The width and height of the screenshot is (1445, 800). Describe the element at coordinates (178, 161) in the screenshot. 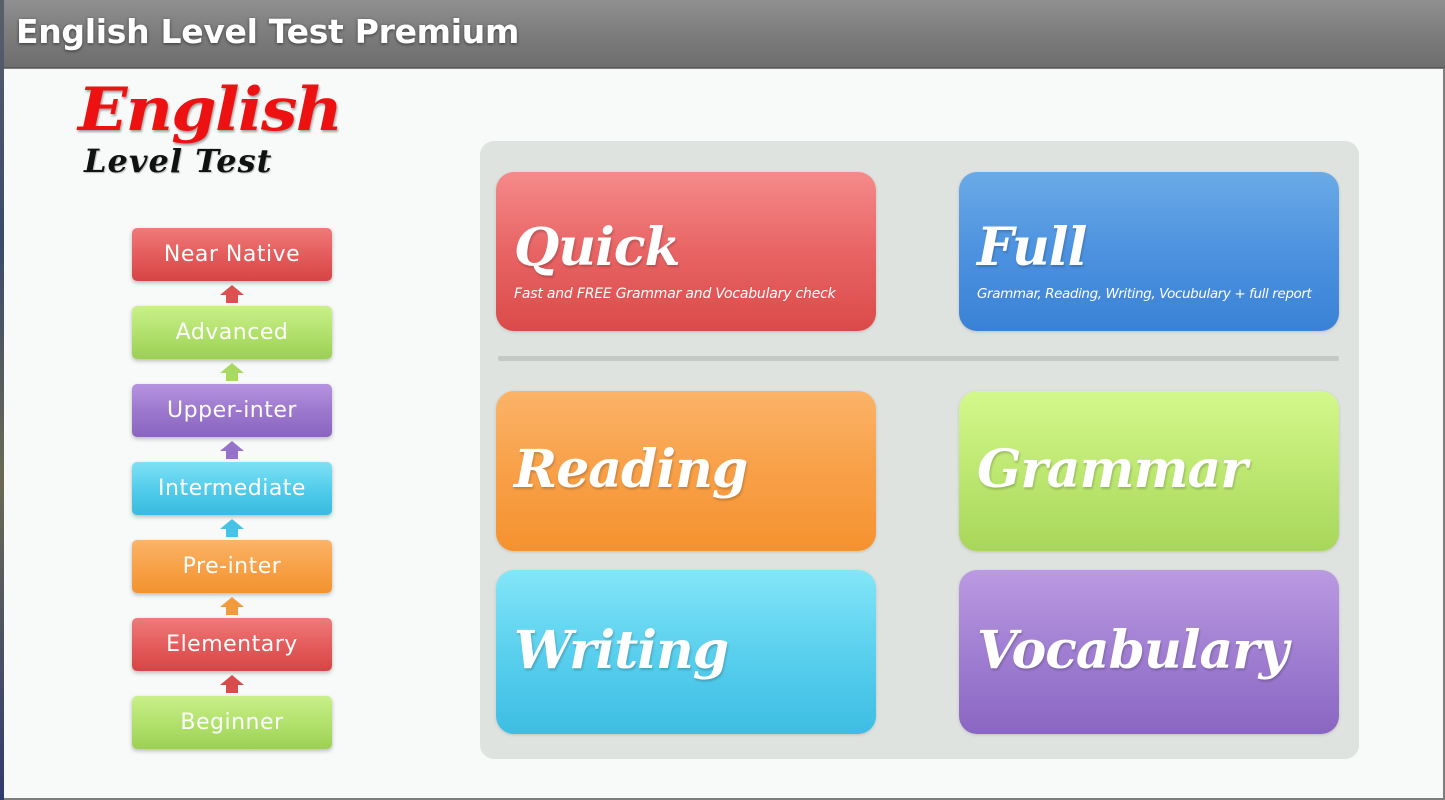

I see `logo-level-test-text: Level Test` at that location.